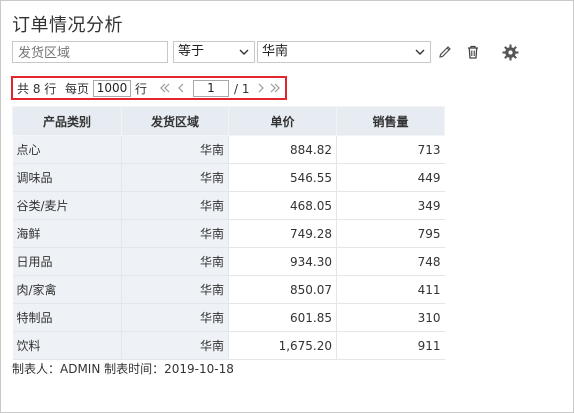 The height and width of the screenshot is (413, 574). I want to click on cell-quantity: 349, so click(390, 205).